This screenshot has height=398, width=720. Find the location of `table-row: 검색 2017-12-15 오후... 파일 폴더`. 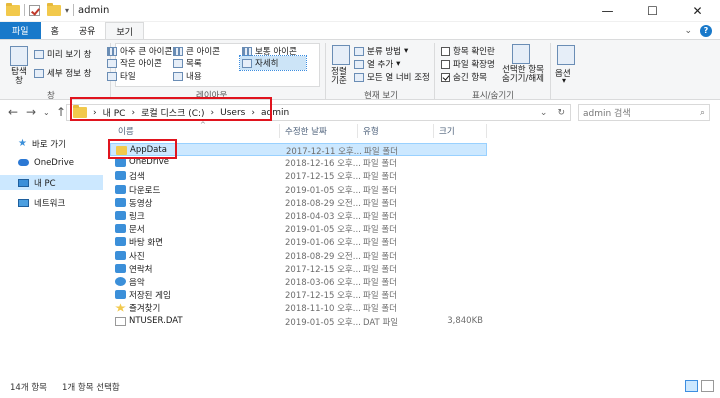

table-row: 검색 2017-12-15 오후... 파일 폴더 is located at coordinates (298, 175).